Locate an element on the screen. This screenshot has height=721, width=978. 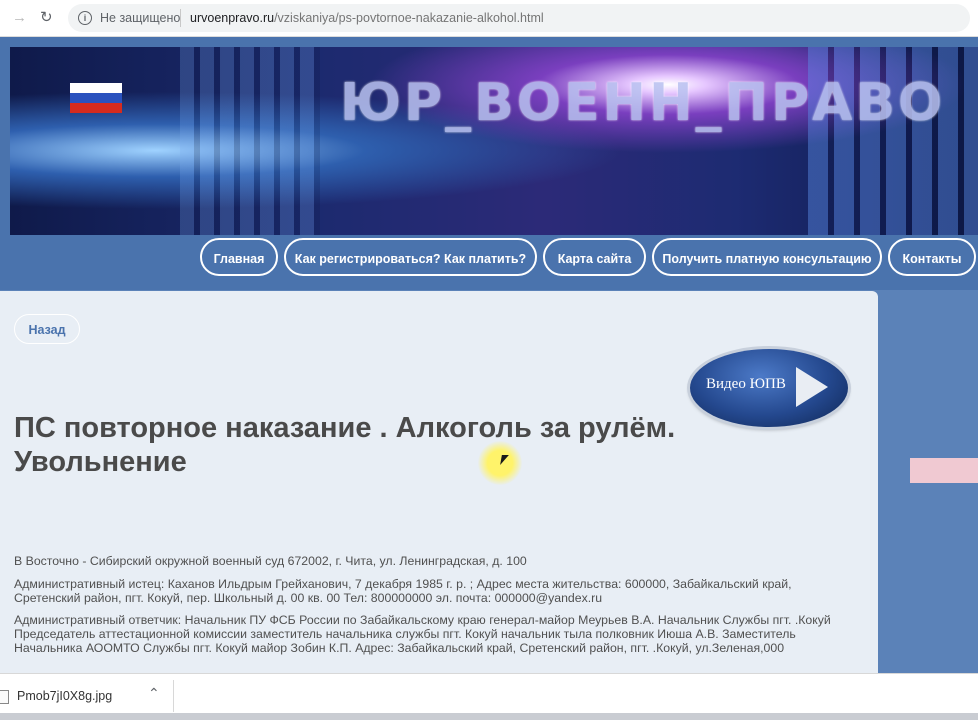
file-icon is located at coordinates (4, 697).